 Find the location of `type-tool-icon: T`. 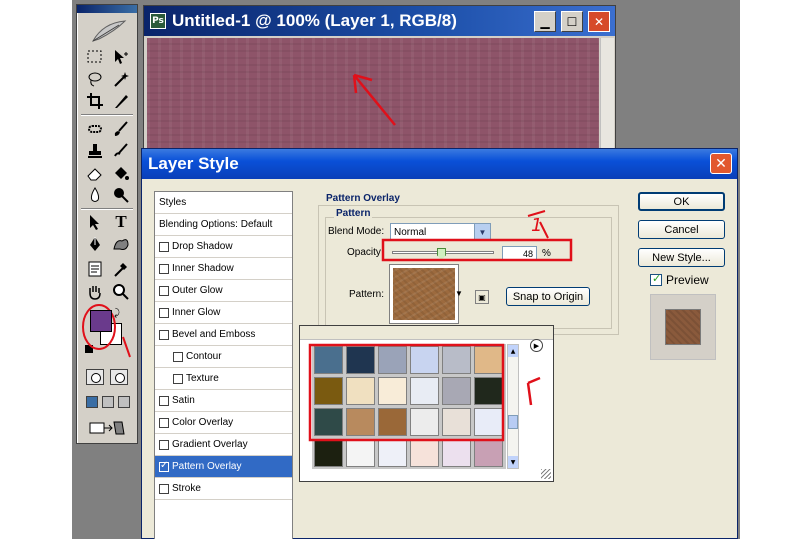

type-tool-icon: T is located at coordinates (121, 222).